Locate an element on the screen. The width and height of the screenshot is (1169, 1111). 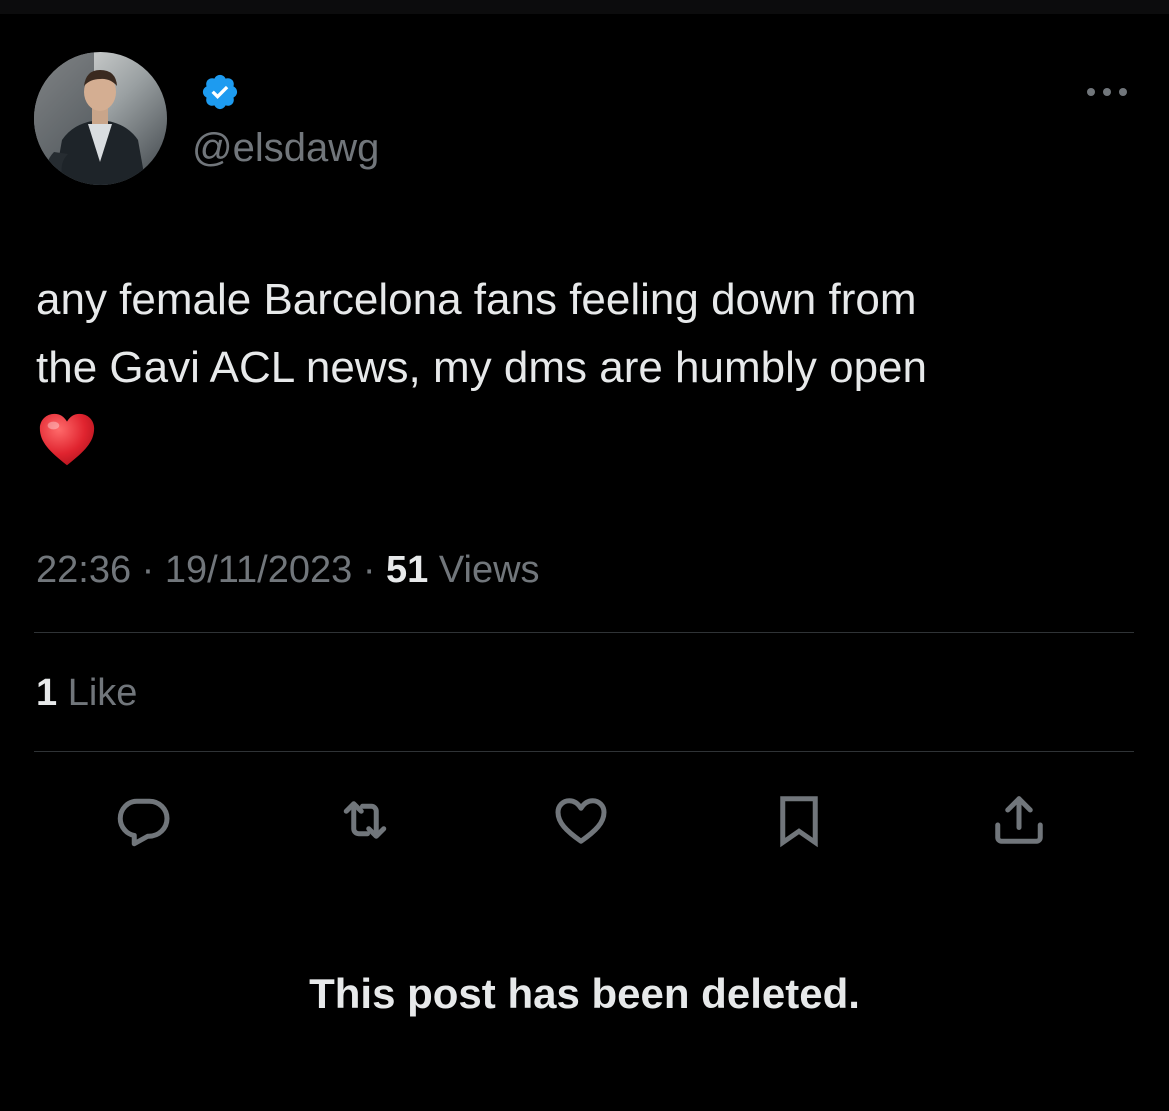
repost-button is located at coordinates (365, 820).